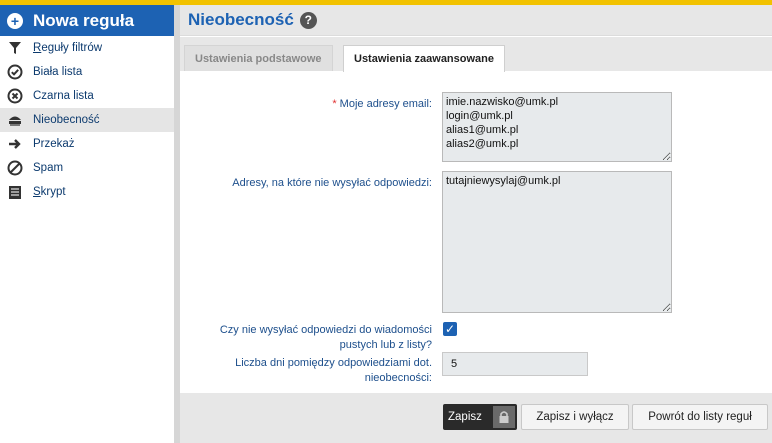 The image size is (772, 443). Describe the element at coordinates (241, 19) in the screenshot. I see `page-title: Nieobecność` at that location.